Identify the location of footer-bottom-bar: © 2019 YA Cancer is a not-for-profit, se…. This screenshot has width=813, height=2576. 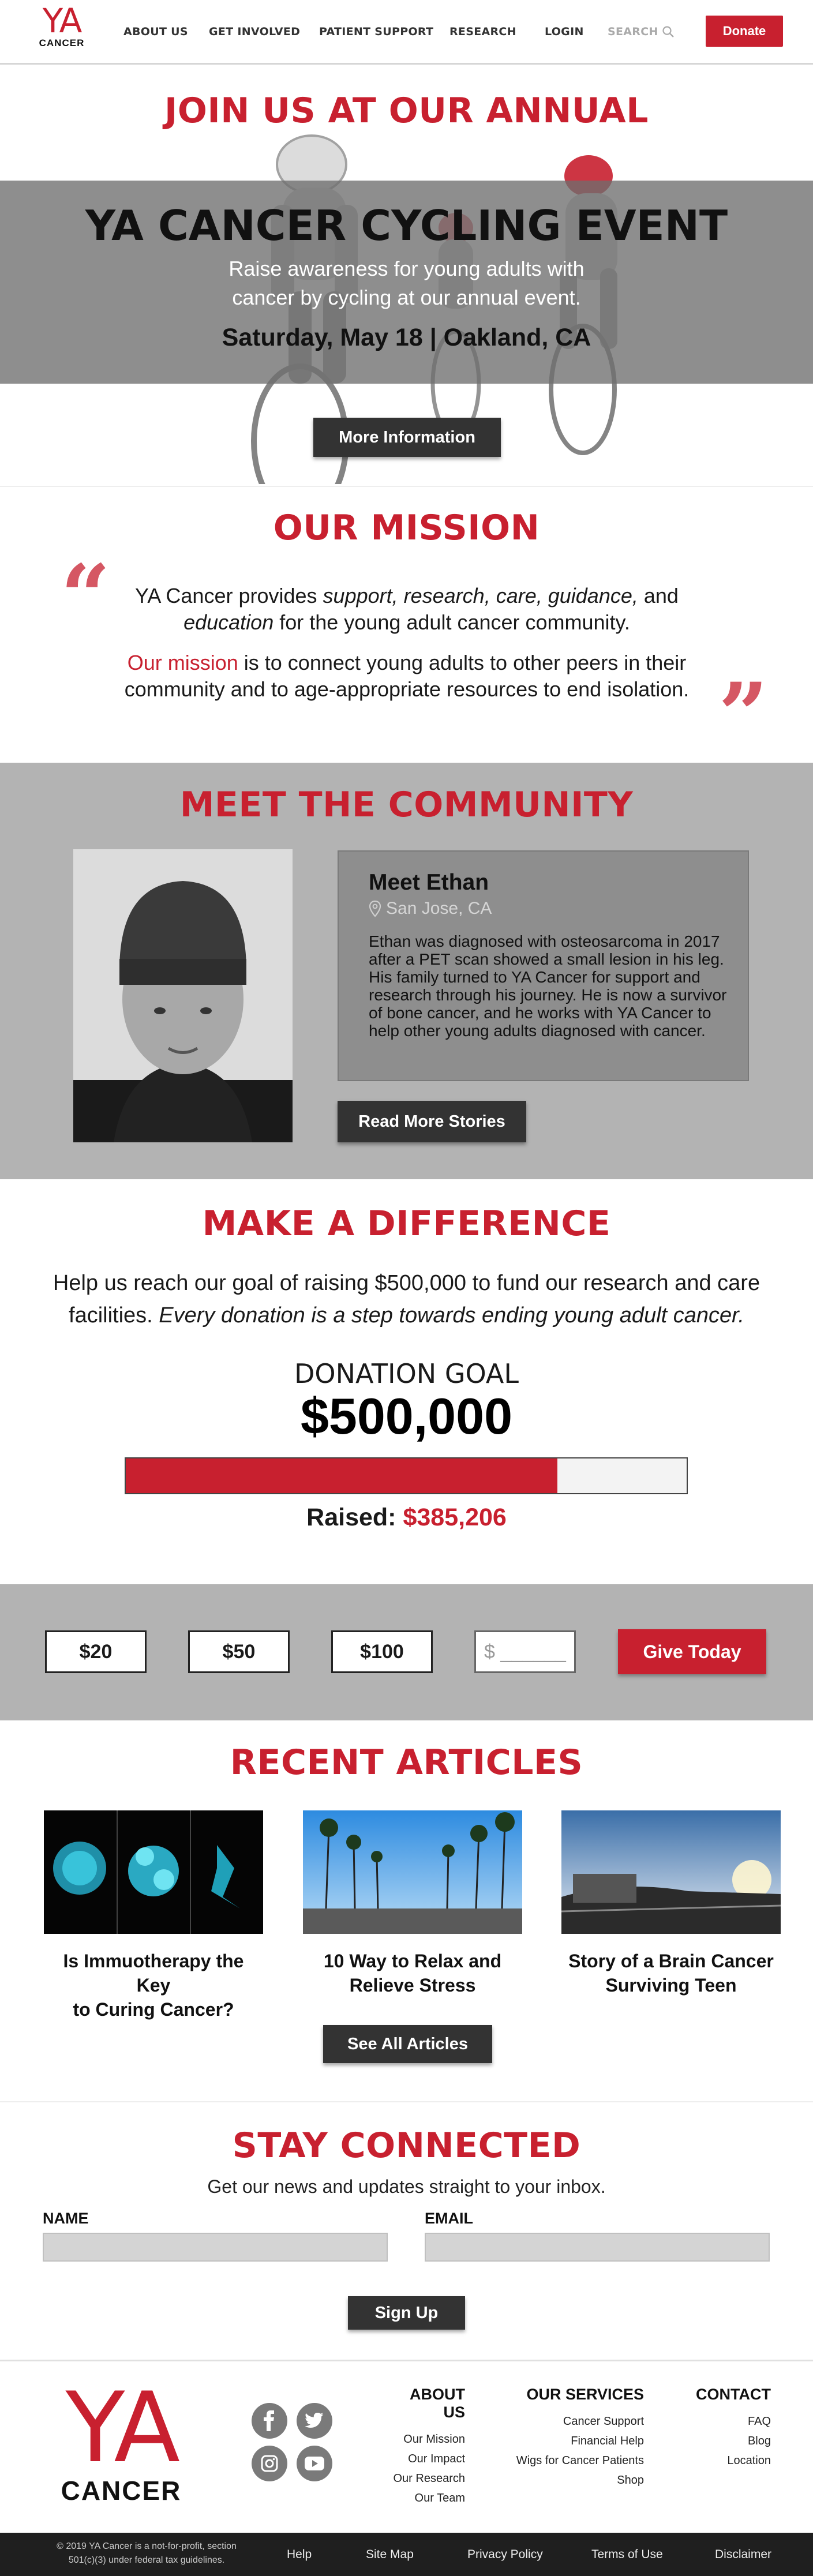
(406, 2554).